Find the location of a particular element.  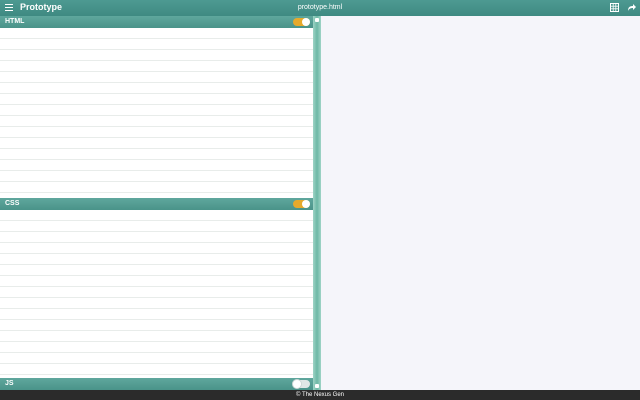

css-toggle-knob is located at coordinates (306, 204).